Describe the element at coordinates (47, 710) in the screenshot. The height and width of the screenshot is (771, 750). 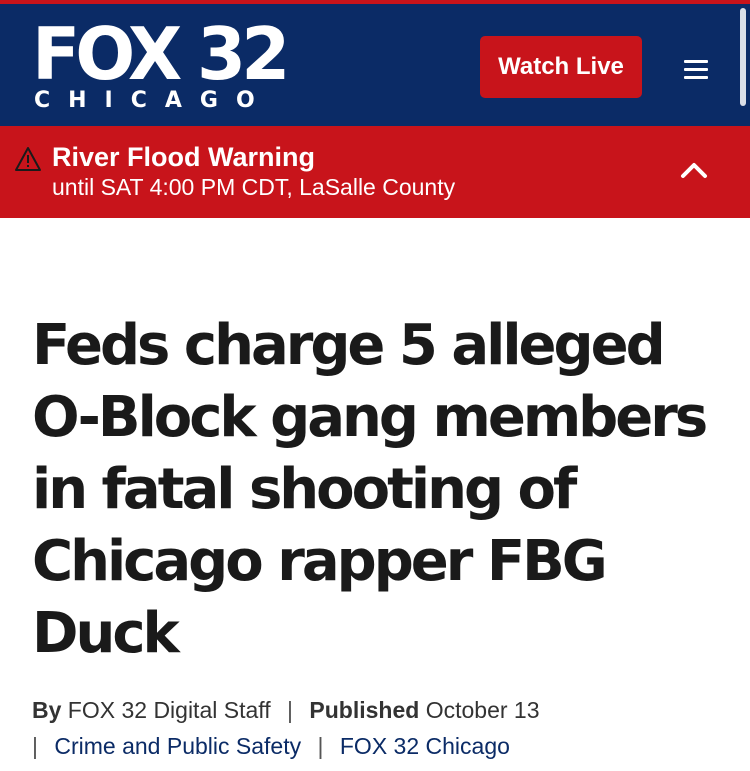
I see `by-label: By` at that location.